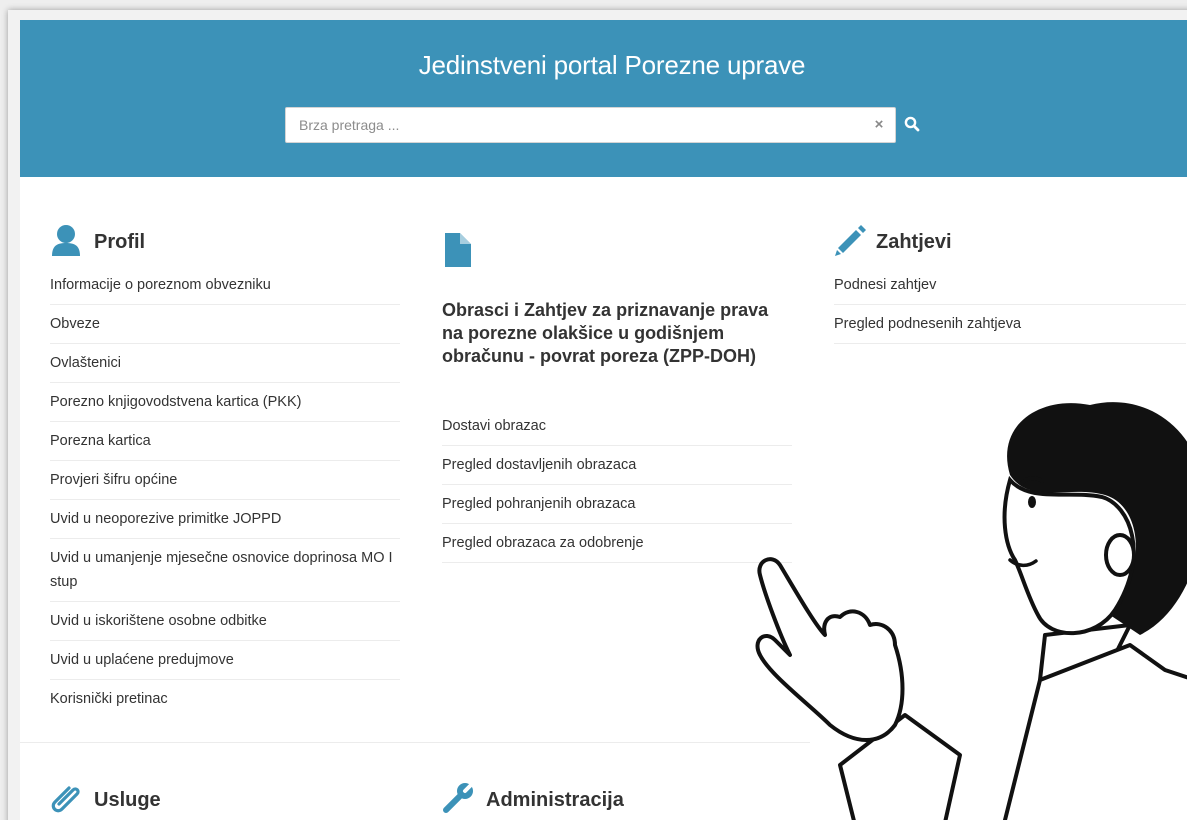  Describe the element at coordinates (850, 242) in the screenshot. I see `pencil-icon` at that location.